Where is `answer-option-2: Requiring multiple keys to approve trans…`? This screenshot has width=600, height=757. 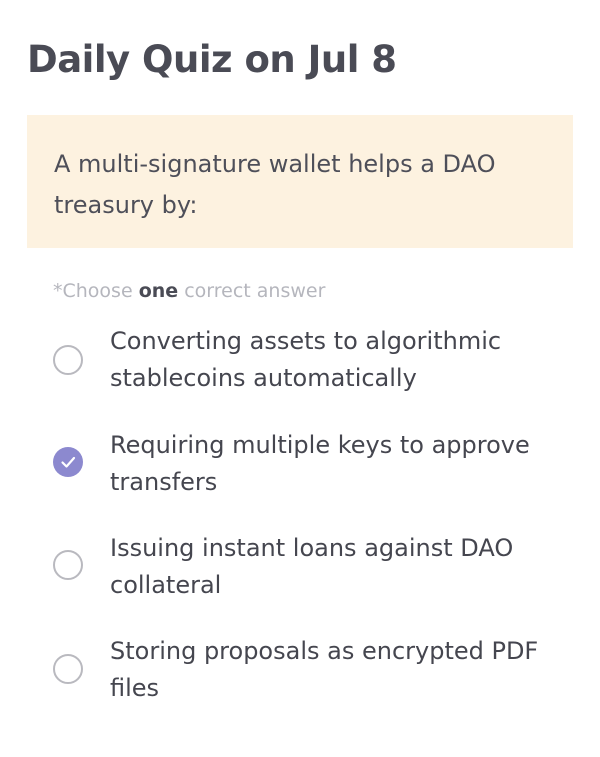
answer-option-2: Requiring multiple keys to approve trans… is located at coordinates (313, 464).